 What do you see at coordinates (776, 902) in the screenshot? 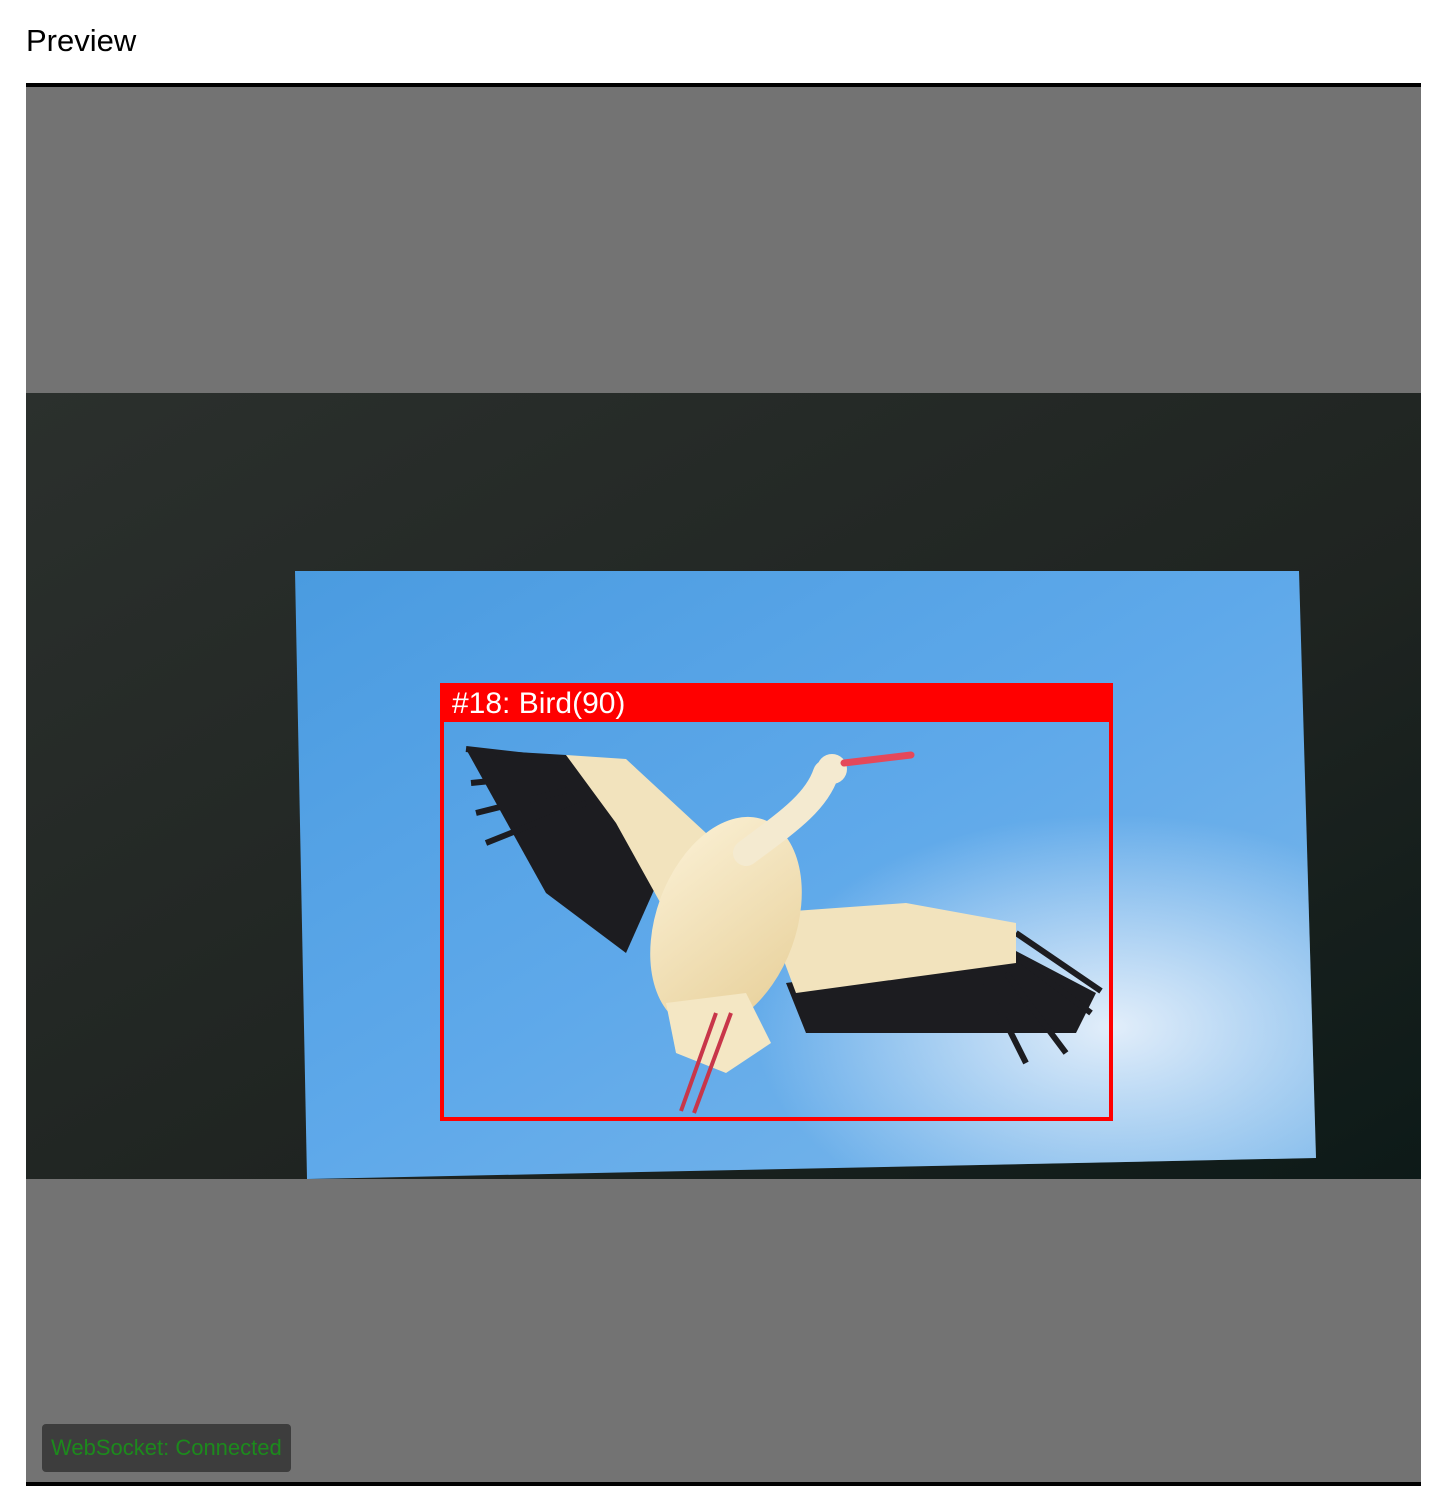
I see `detection-box: #18: Bird(90)` at bounding box center [776, 902].